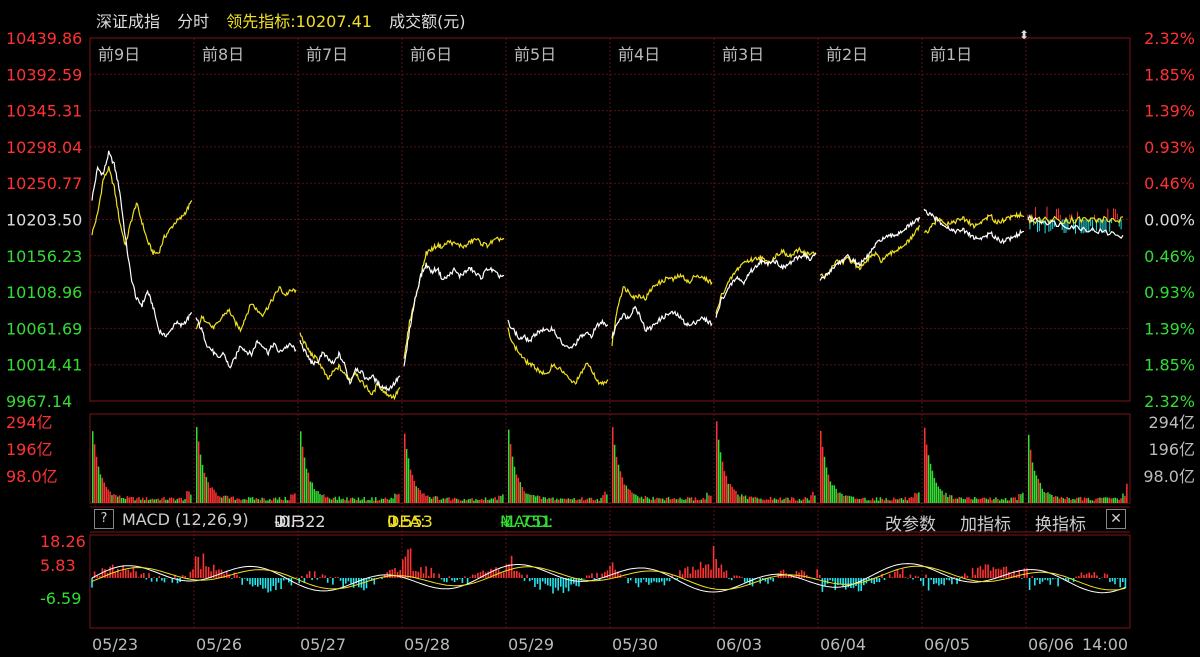  What do you see at coordinates (1169, 328) in the screenshot?
I see `percent-tick-label: 1.39%` at bounding box center [1169, 328].